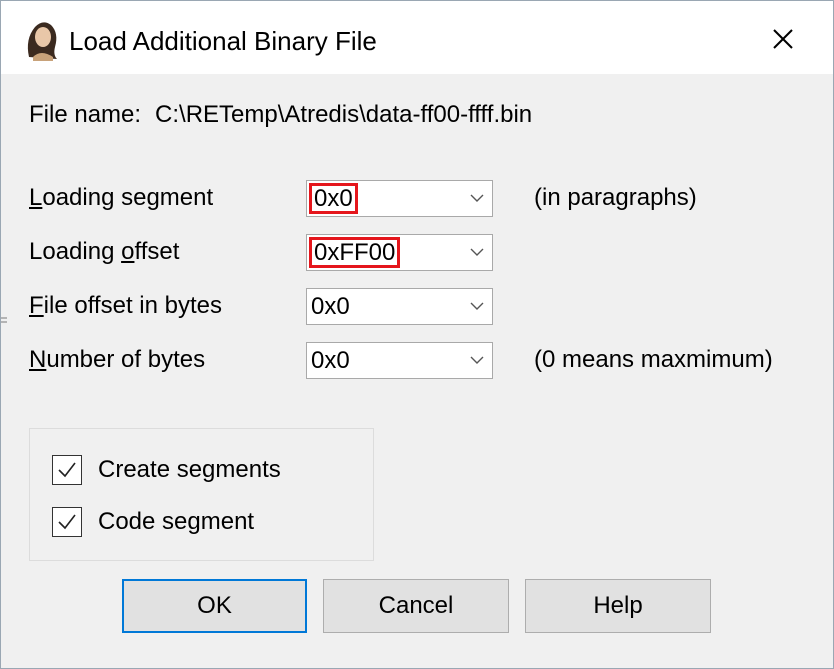  Describe the element at coordinates (417, 37) in the screenshot. I see `title-bar: Load Additional Binary File` at that location.